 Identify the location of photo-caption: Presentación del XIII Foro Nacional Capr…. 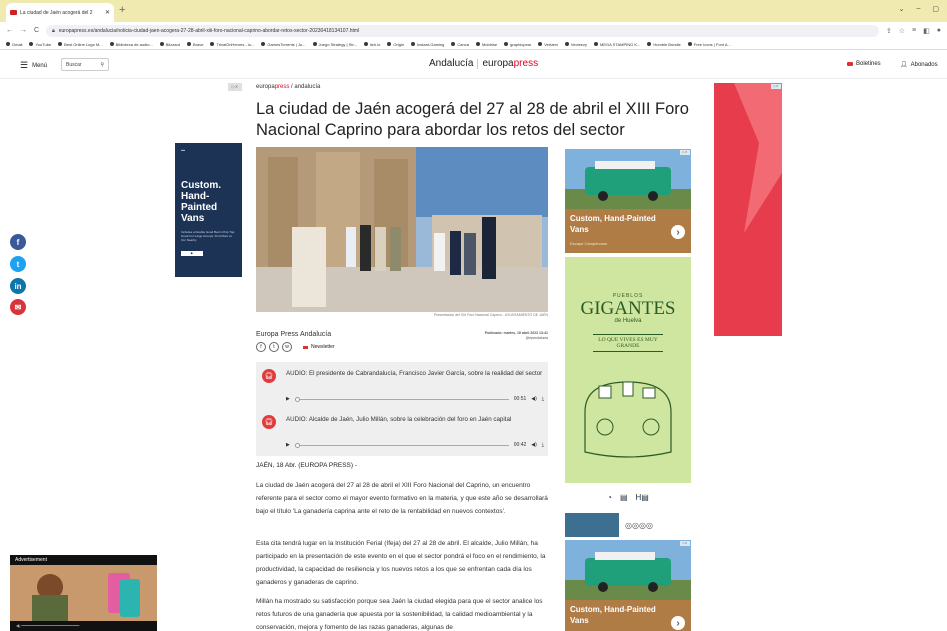
(490, 315).